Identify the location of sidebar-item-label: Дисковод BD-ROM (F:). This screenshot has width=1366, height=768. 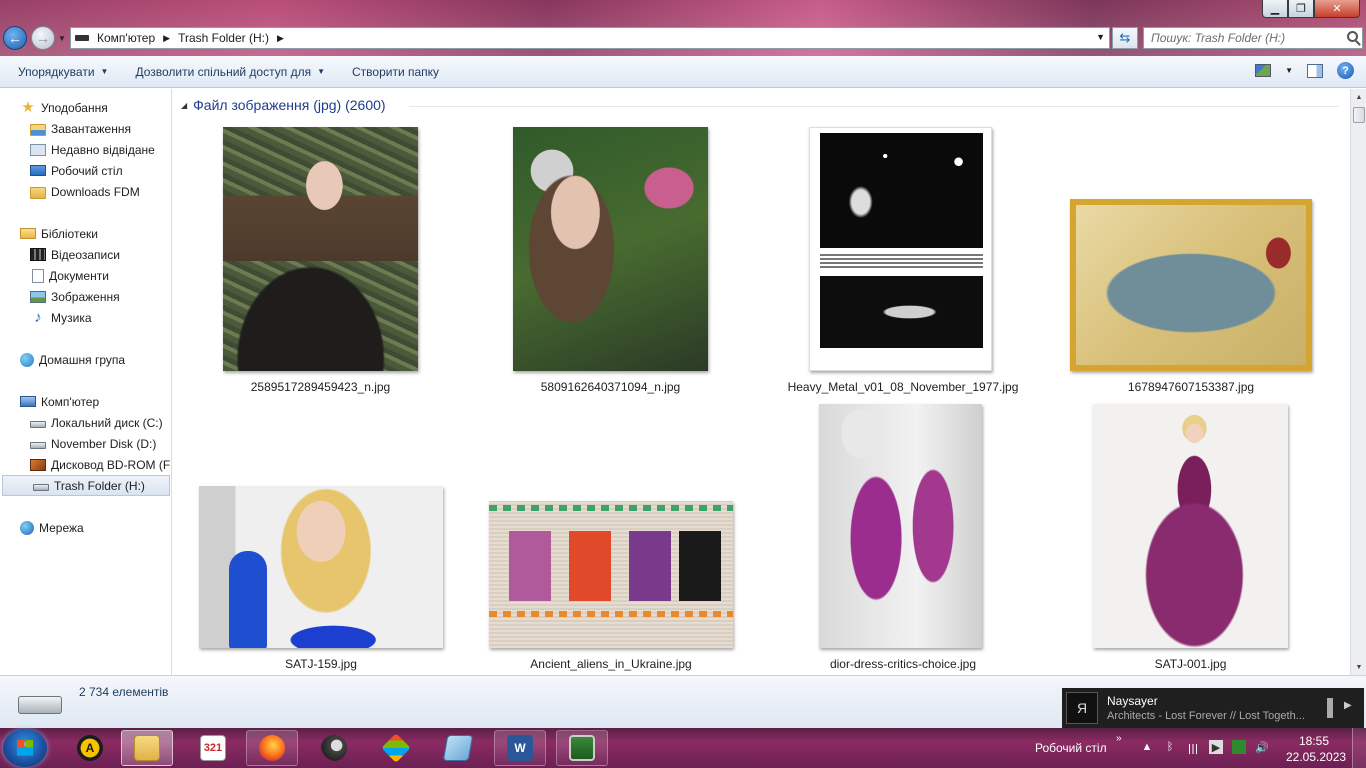
(111, 464).